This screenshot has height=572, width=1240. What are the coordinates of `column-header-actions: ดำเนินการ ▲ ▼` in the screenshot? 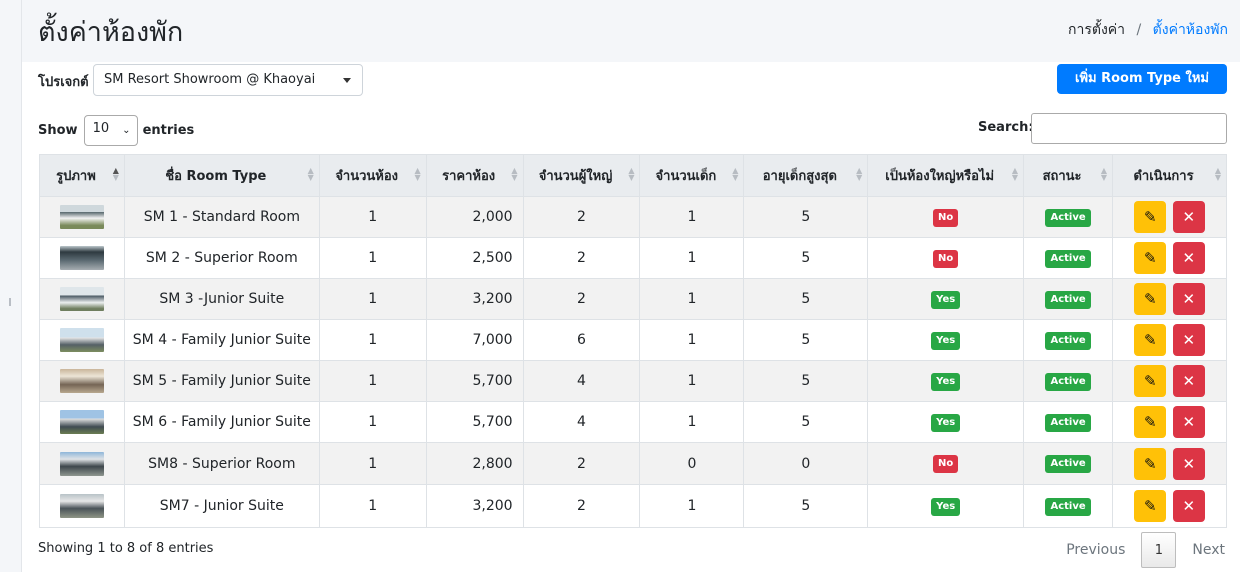 It's located at (1169, 175).